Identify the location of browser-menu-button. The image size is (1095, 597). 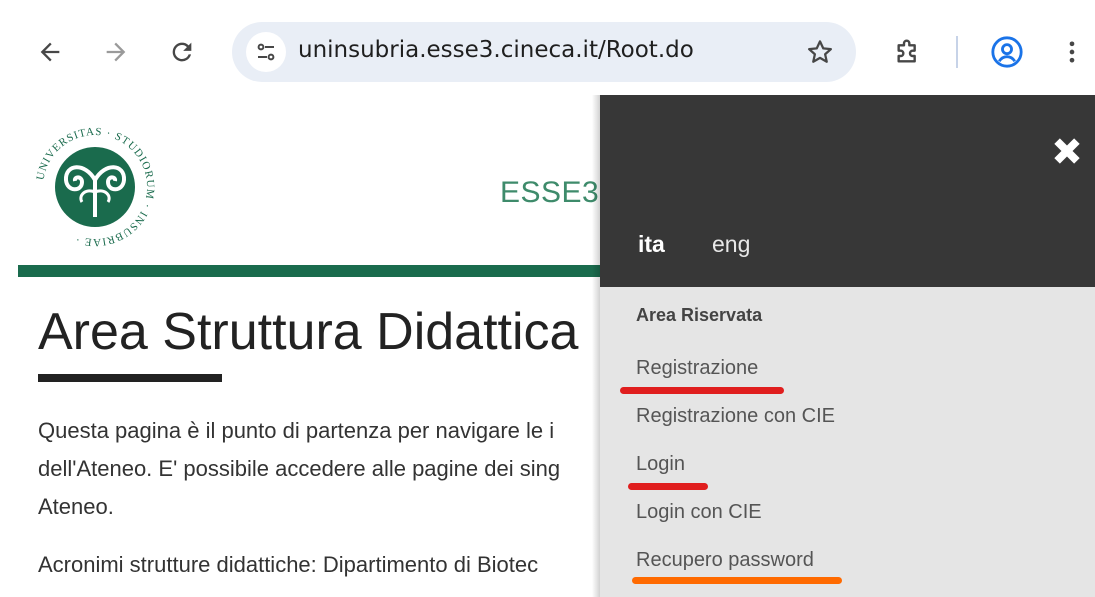
(1072, 52).